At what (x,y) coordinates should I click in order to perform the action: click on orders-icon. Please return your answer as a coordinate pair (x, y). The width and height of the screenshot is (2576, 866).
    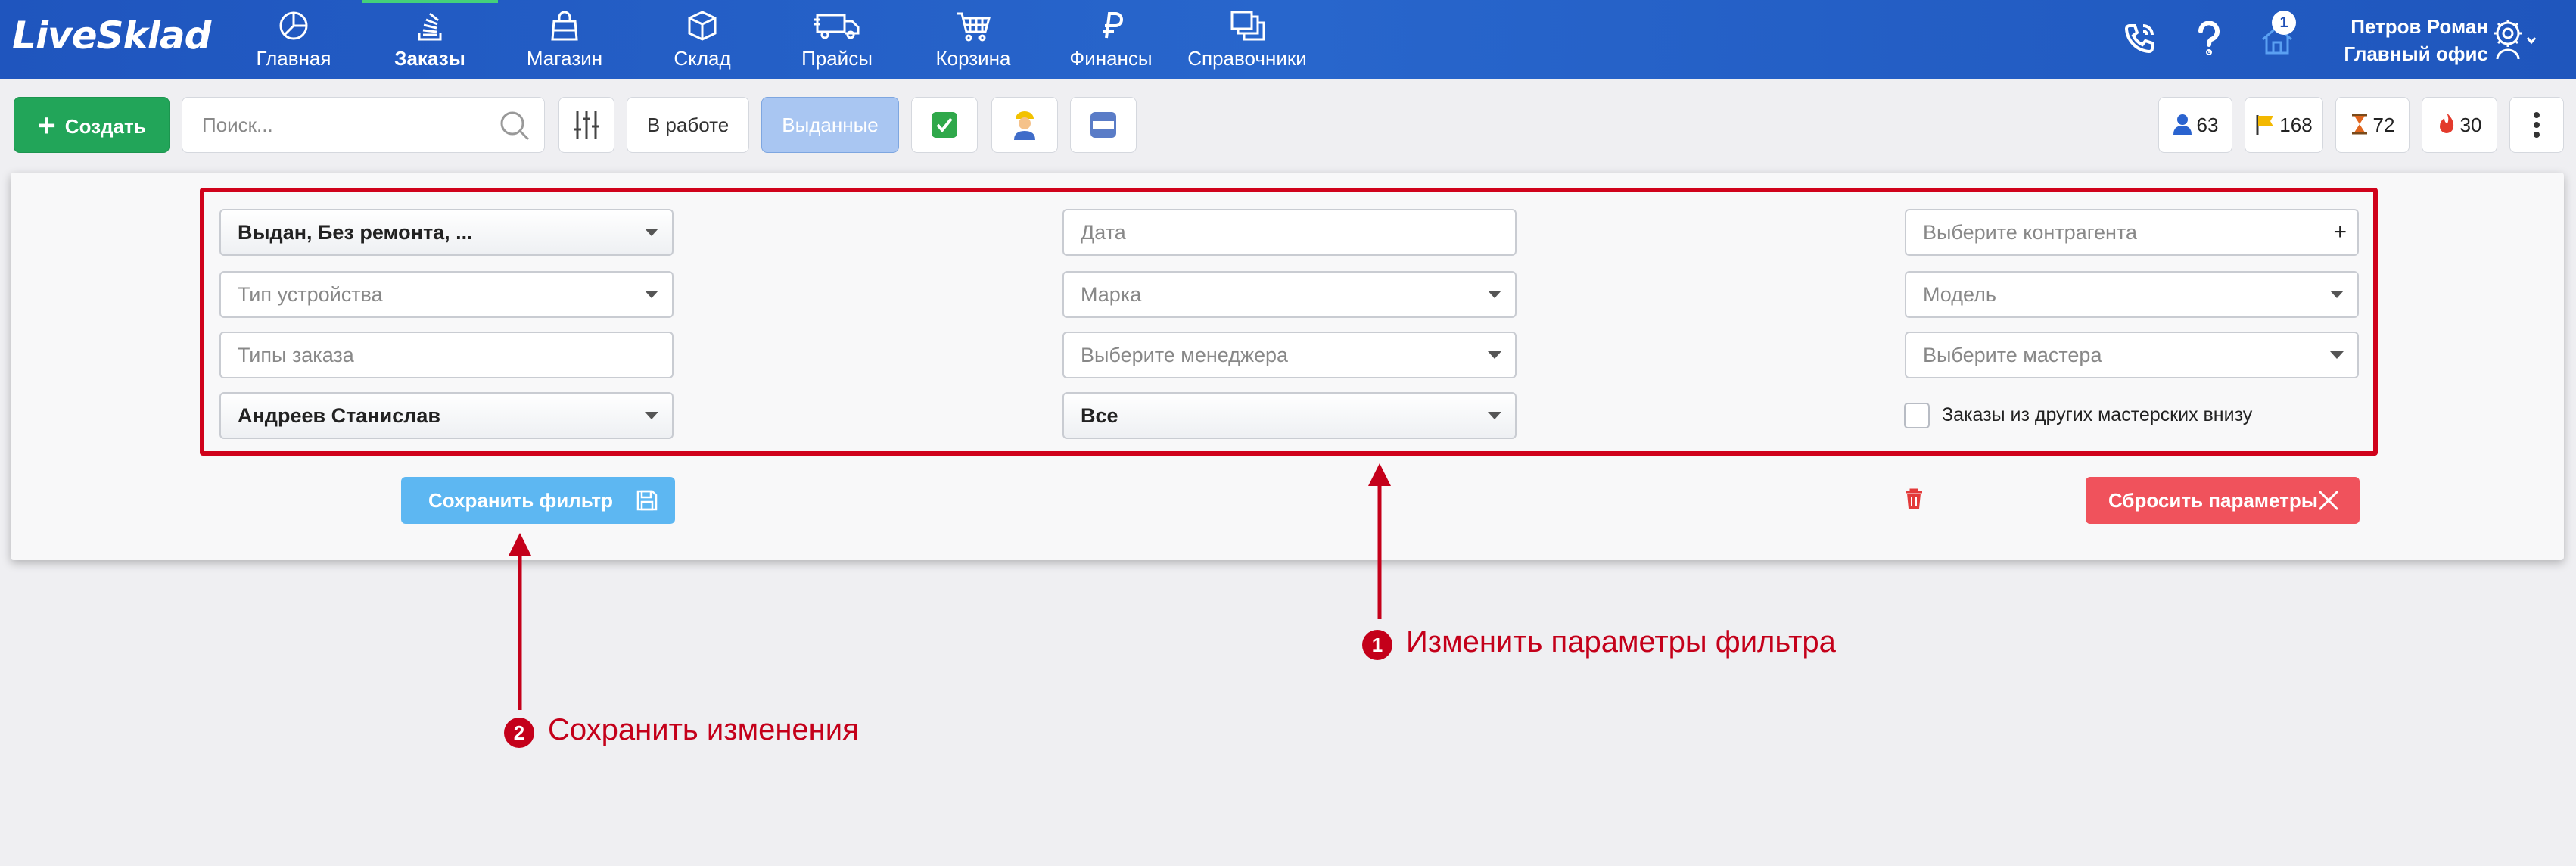
    Looking at the image, I should click on (430, 26).